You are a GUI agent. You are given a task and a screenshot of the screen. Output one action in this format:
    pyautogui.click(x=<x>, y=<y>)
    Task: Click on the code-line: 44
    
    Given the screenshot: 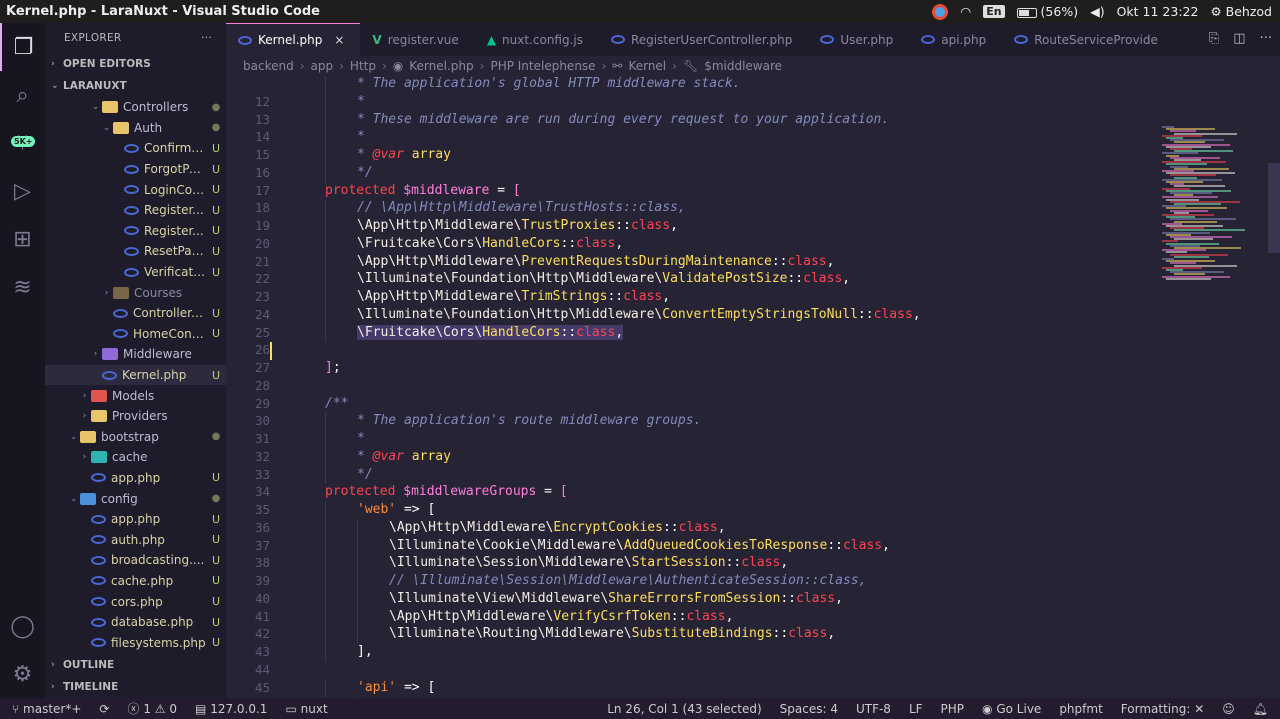 What is the action you would take?
    pyautogui.click(x=691, y=671)
    